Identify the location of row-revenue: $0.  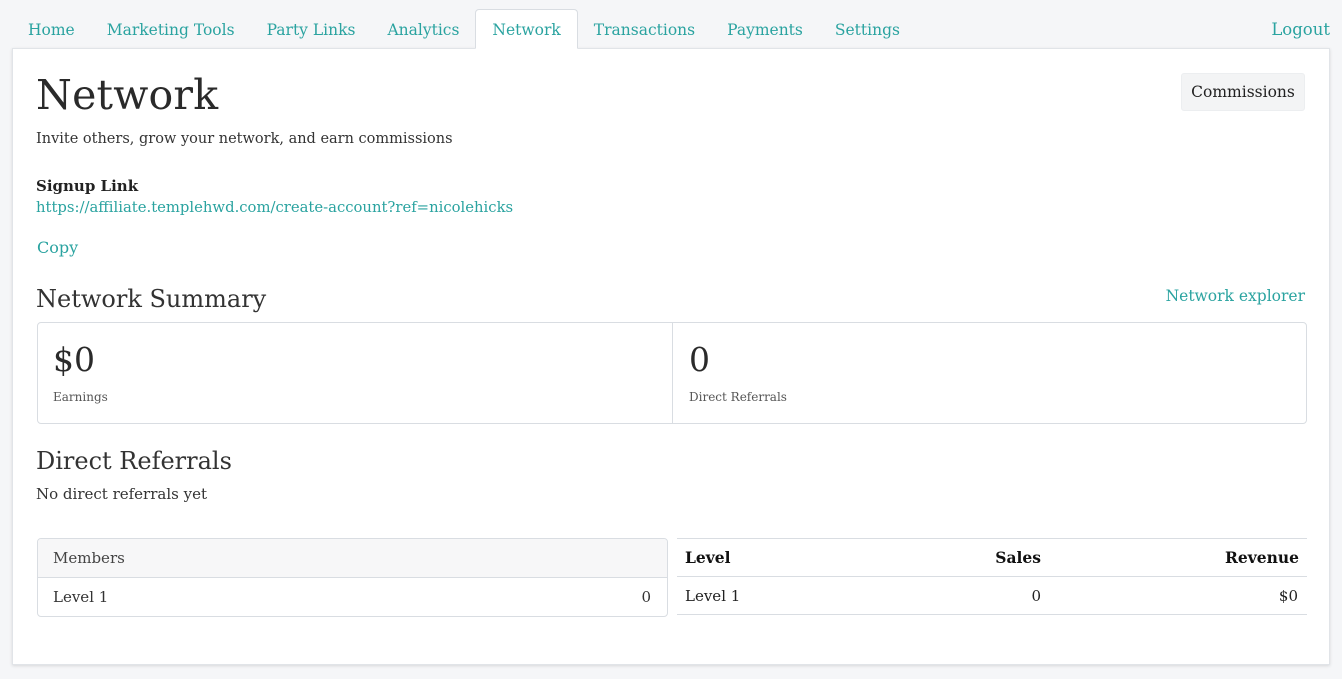
(1288, 595).